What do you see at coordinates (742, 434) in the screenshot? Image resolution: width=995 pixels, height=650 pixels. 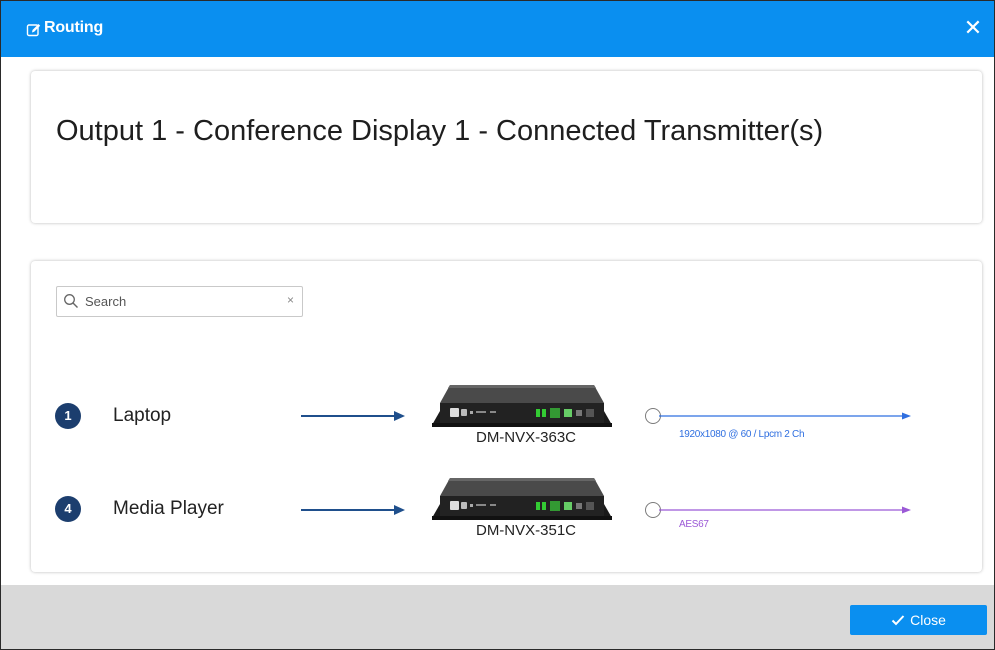 I see `signal-format-label: 1920x1080 @ 60 / Lpcm 2 Ch` at bounding box center [742, 434].